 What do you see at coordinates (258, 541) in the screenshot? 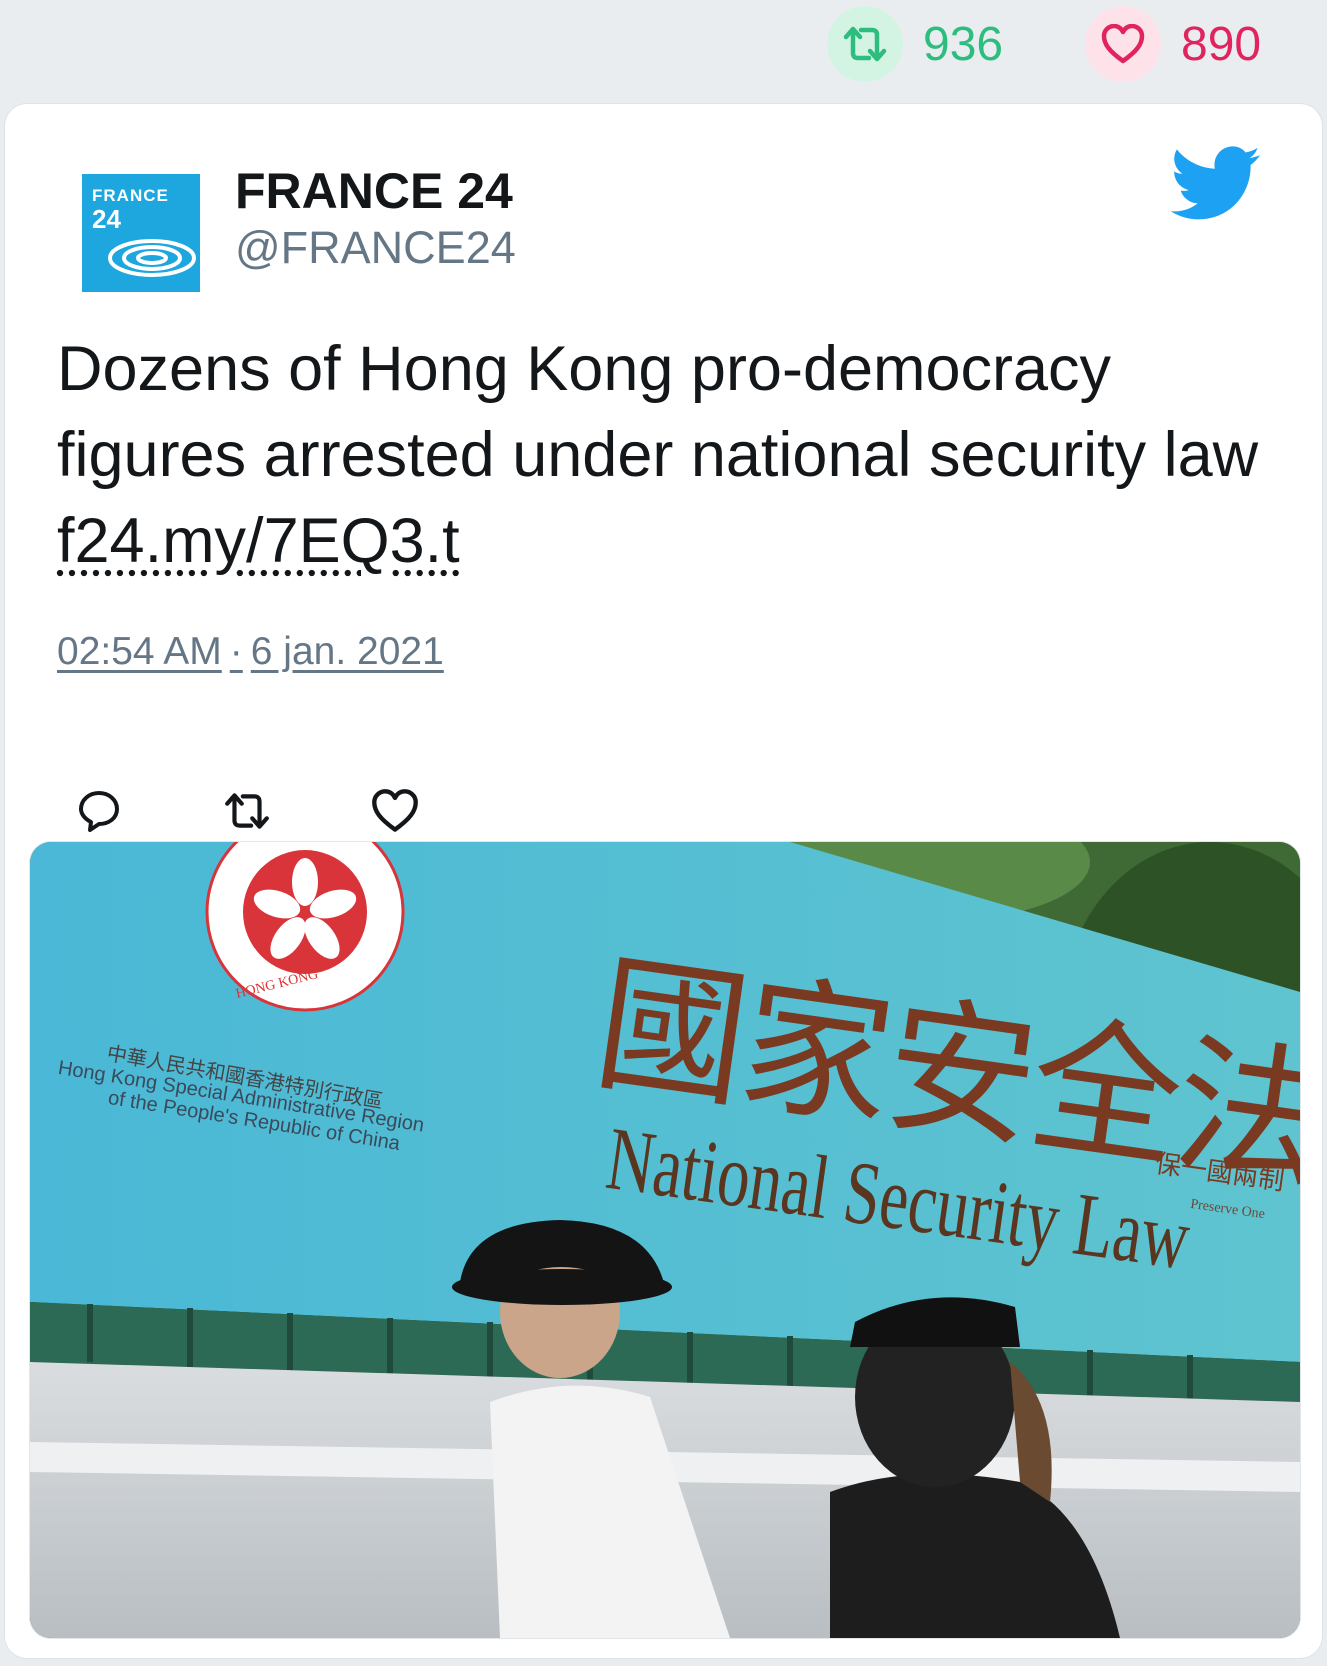
I see `tweet-link: f24.my/7EQ3.t` at bounding box center [258, 541].